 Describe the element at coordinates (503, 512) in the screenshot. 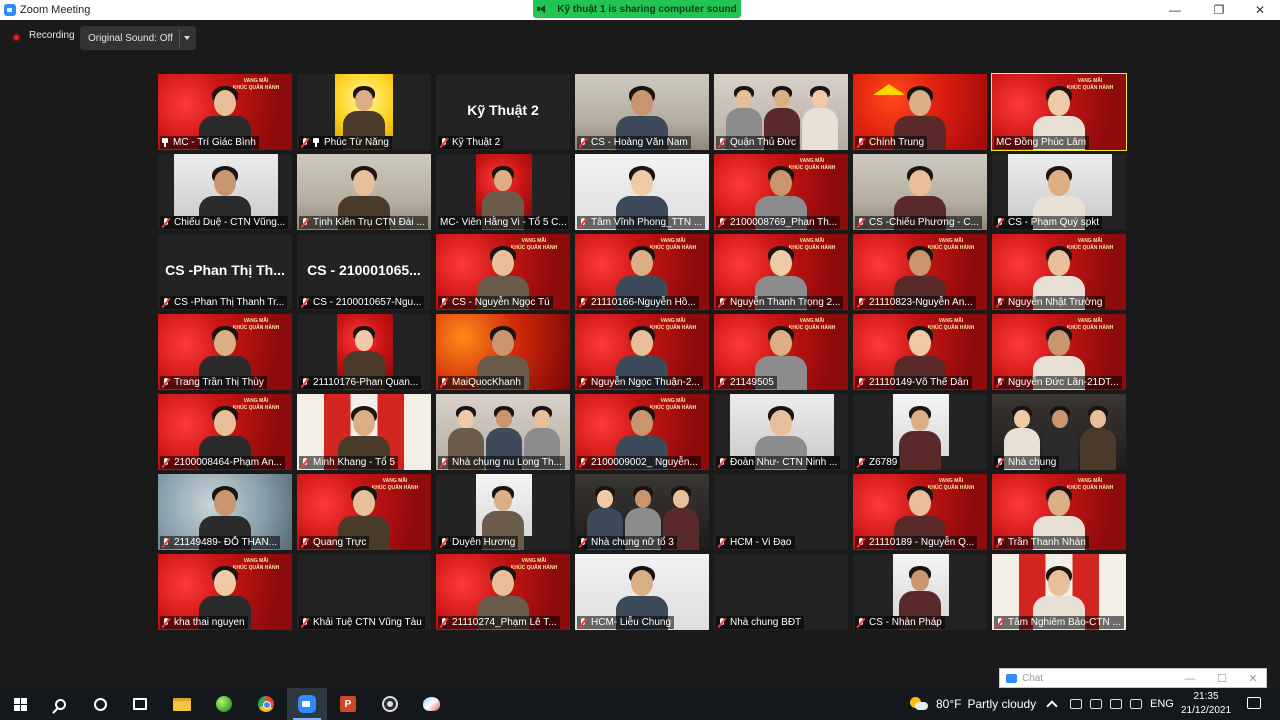

I see `participant-video-tile: Duyên Hương` at that location.